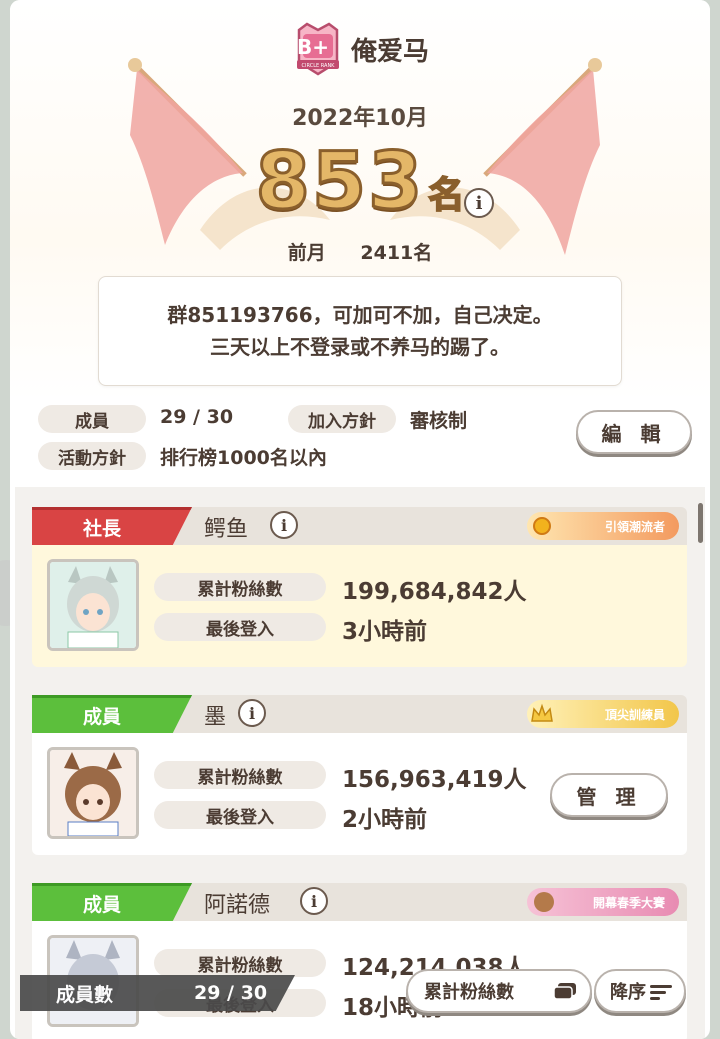 This screenshot has height=1039, width=720. What do you see at coordinates (231, 993) in the screenshot?
I see `member-count-value: 29 / 30` at bounding box center [231, 993].